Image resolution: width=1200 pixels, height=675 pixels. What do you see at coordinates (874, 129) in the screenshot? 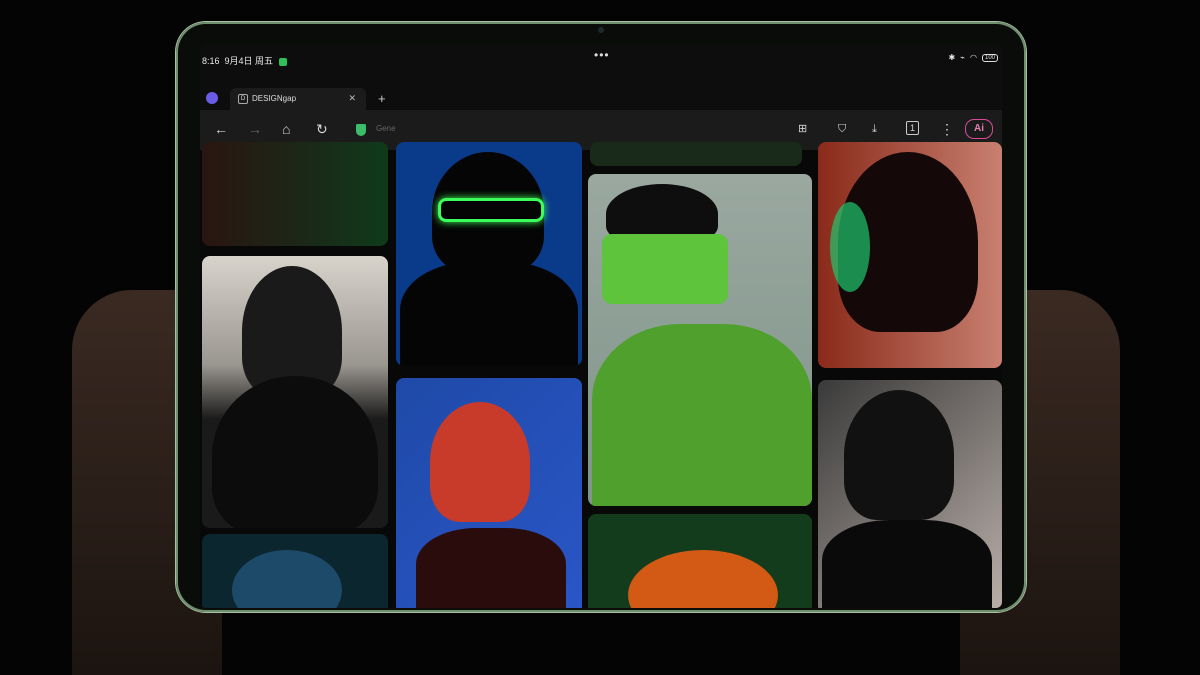
I see `download-icon: ⤓` at bounding box center [874, 129].